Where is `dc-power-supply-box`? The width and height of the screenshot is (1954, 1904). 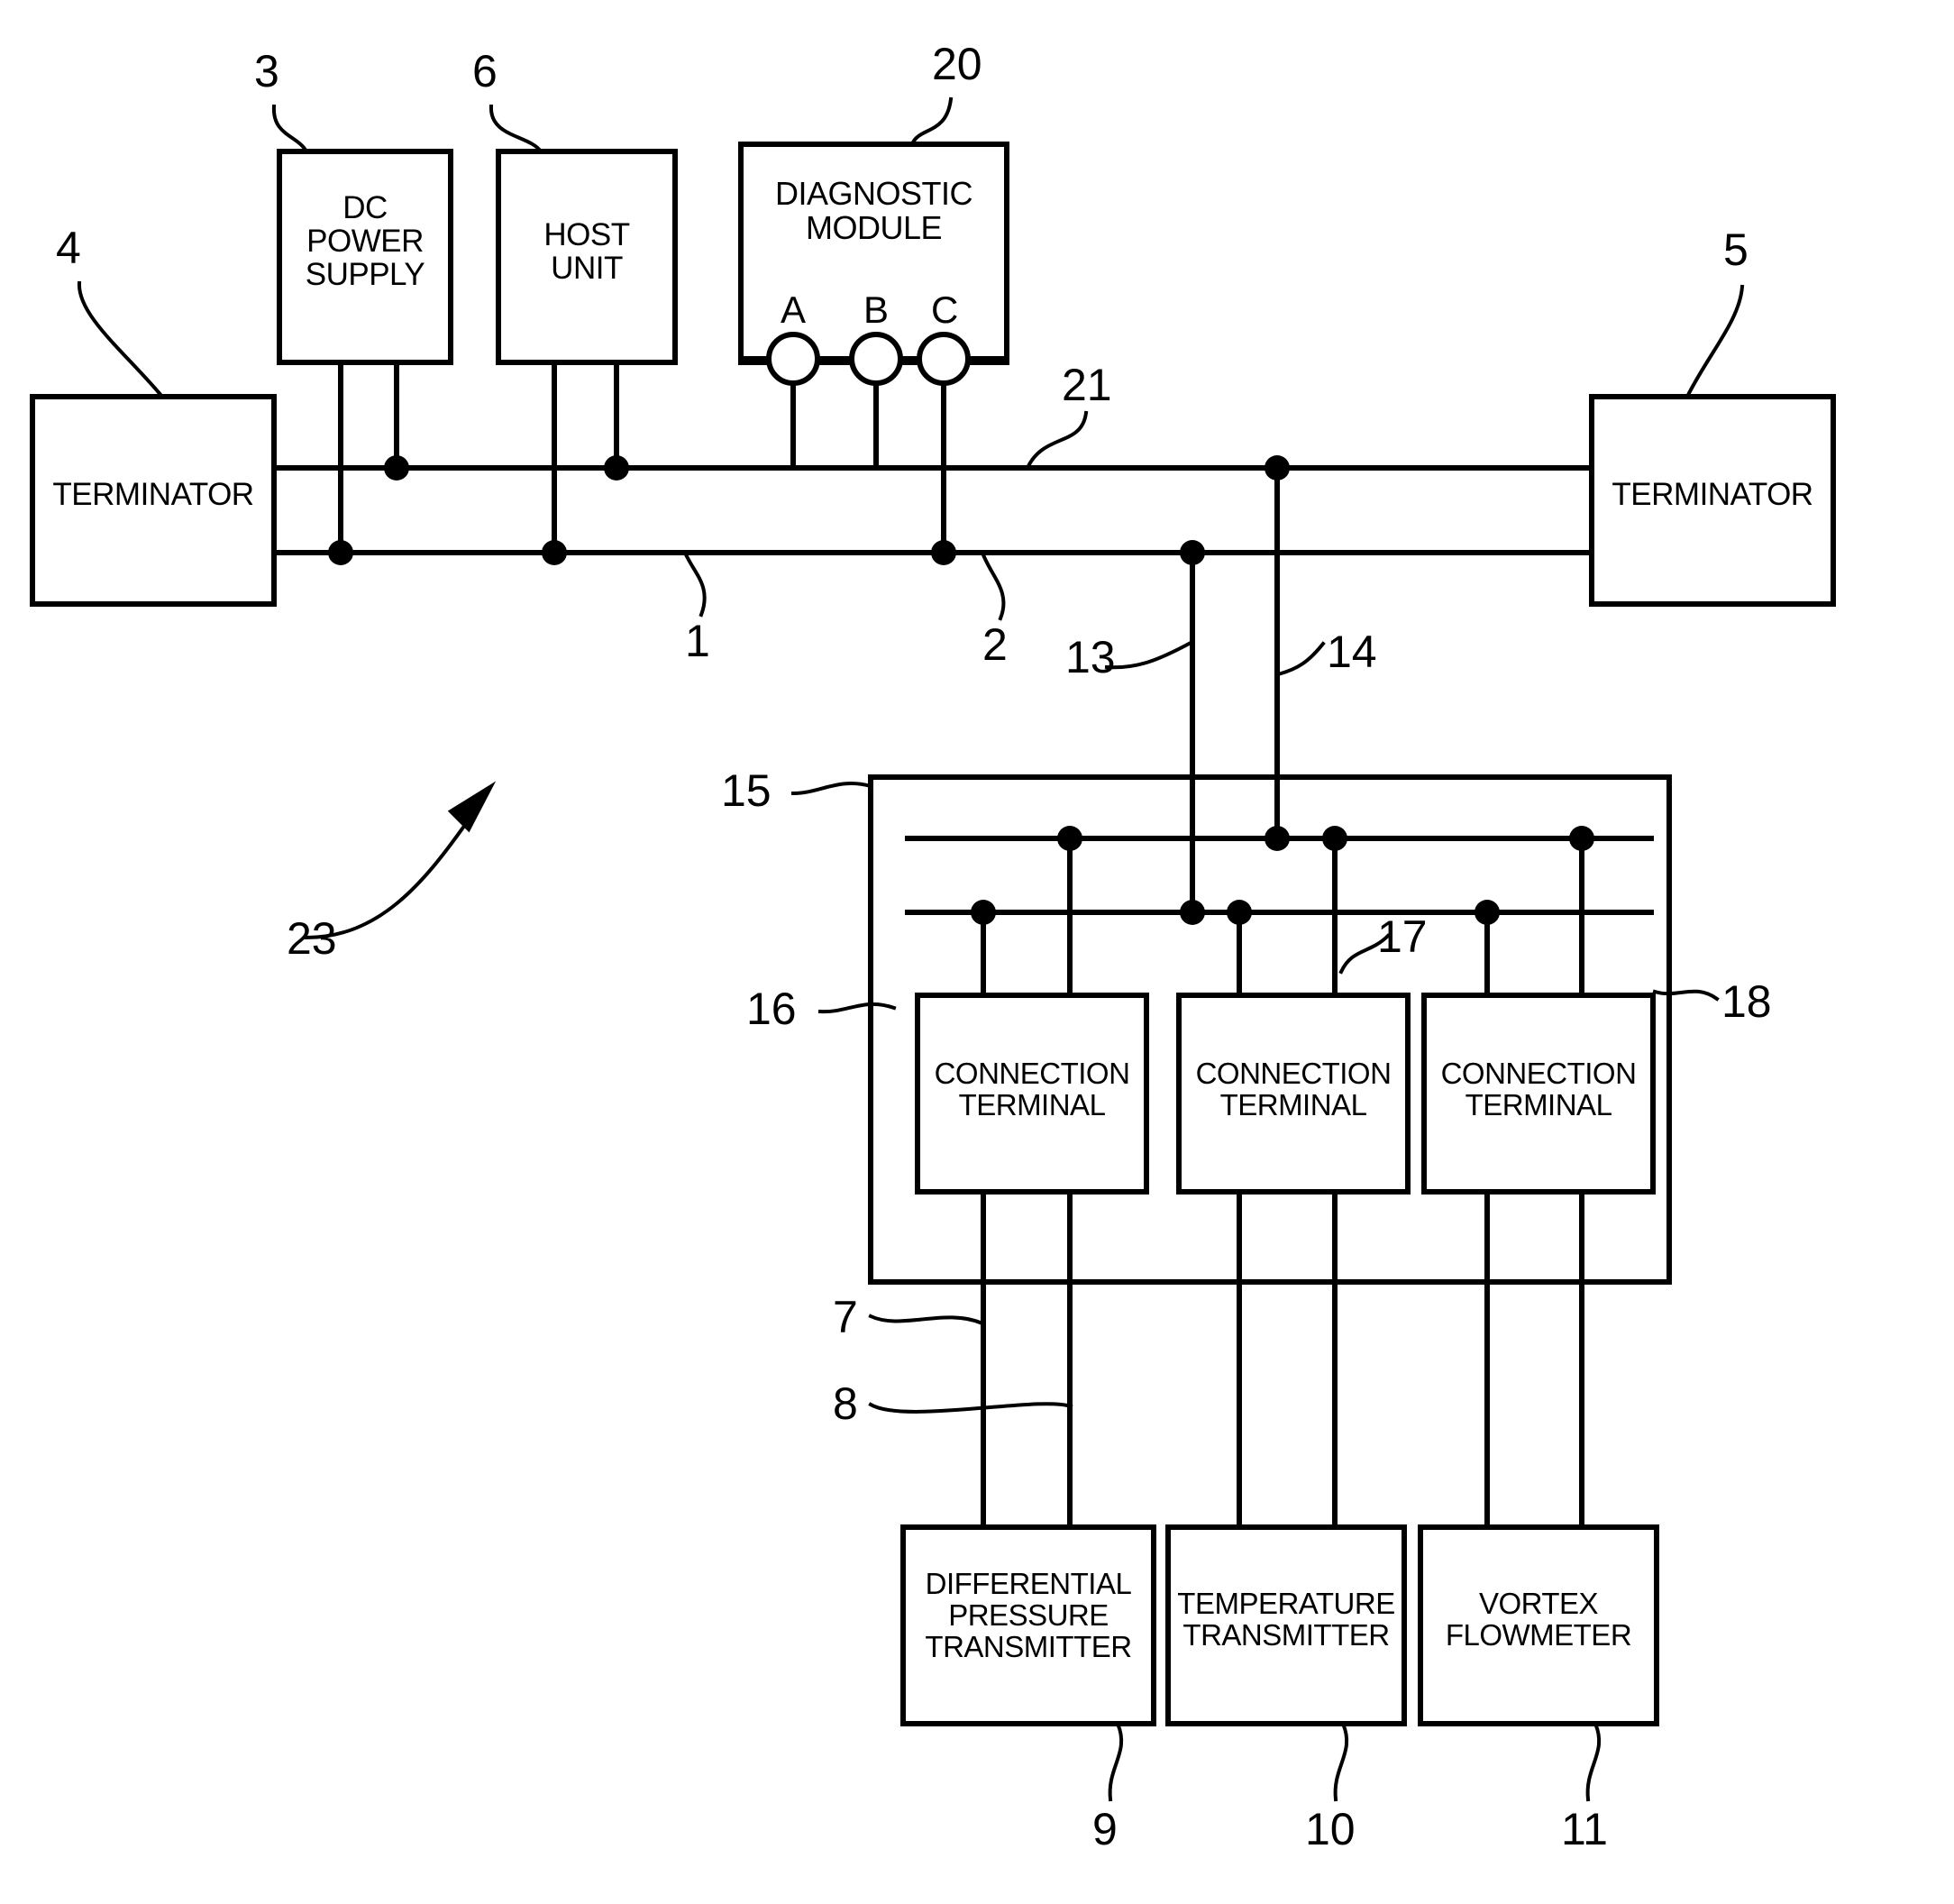 dc-power-supply-box is located at coordinates (365, 257).